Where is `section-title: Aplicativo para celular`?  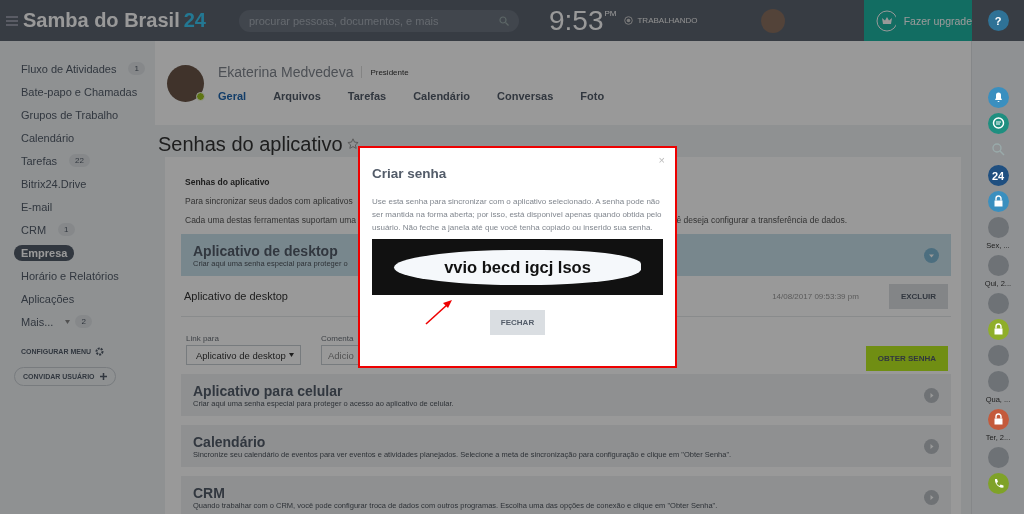 section-title: Aplicativo para celular is located at coordinates (268, 390).